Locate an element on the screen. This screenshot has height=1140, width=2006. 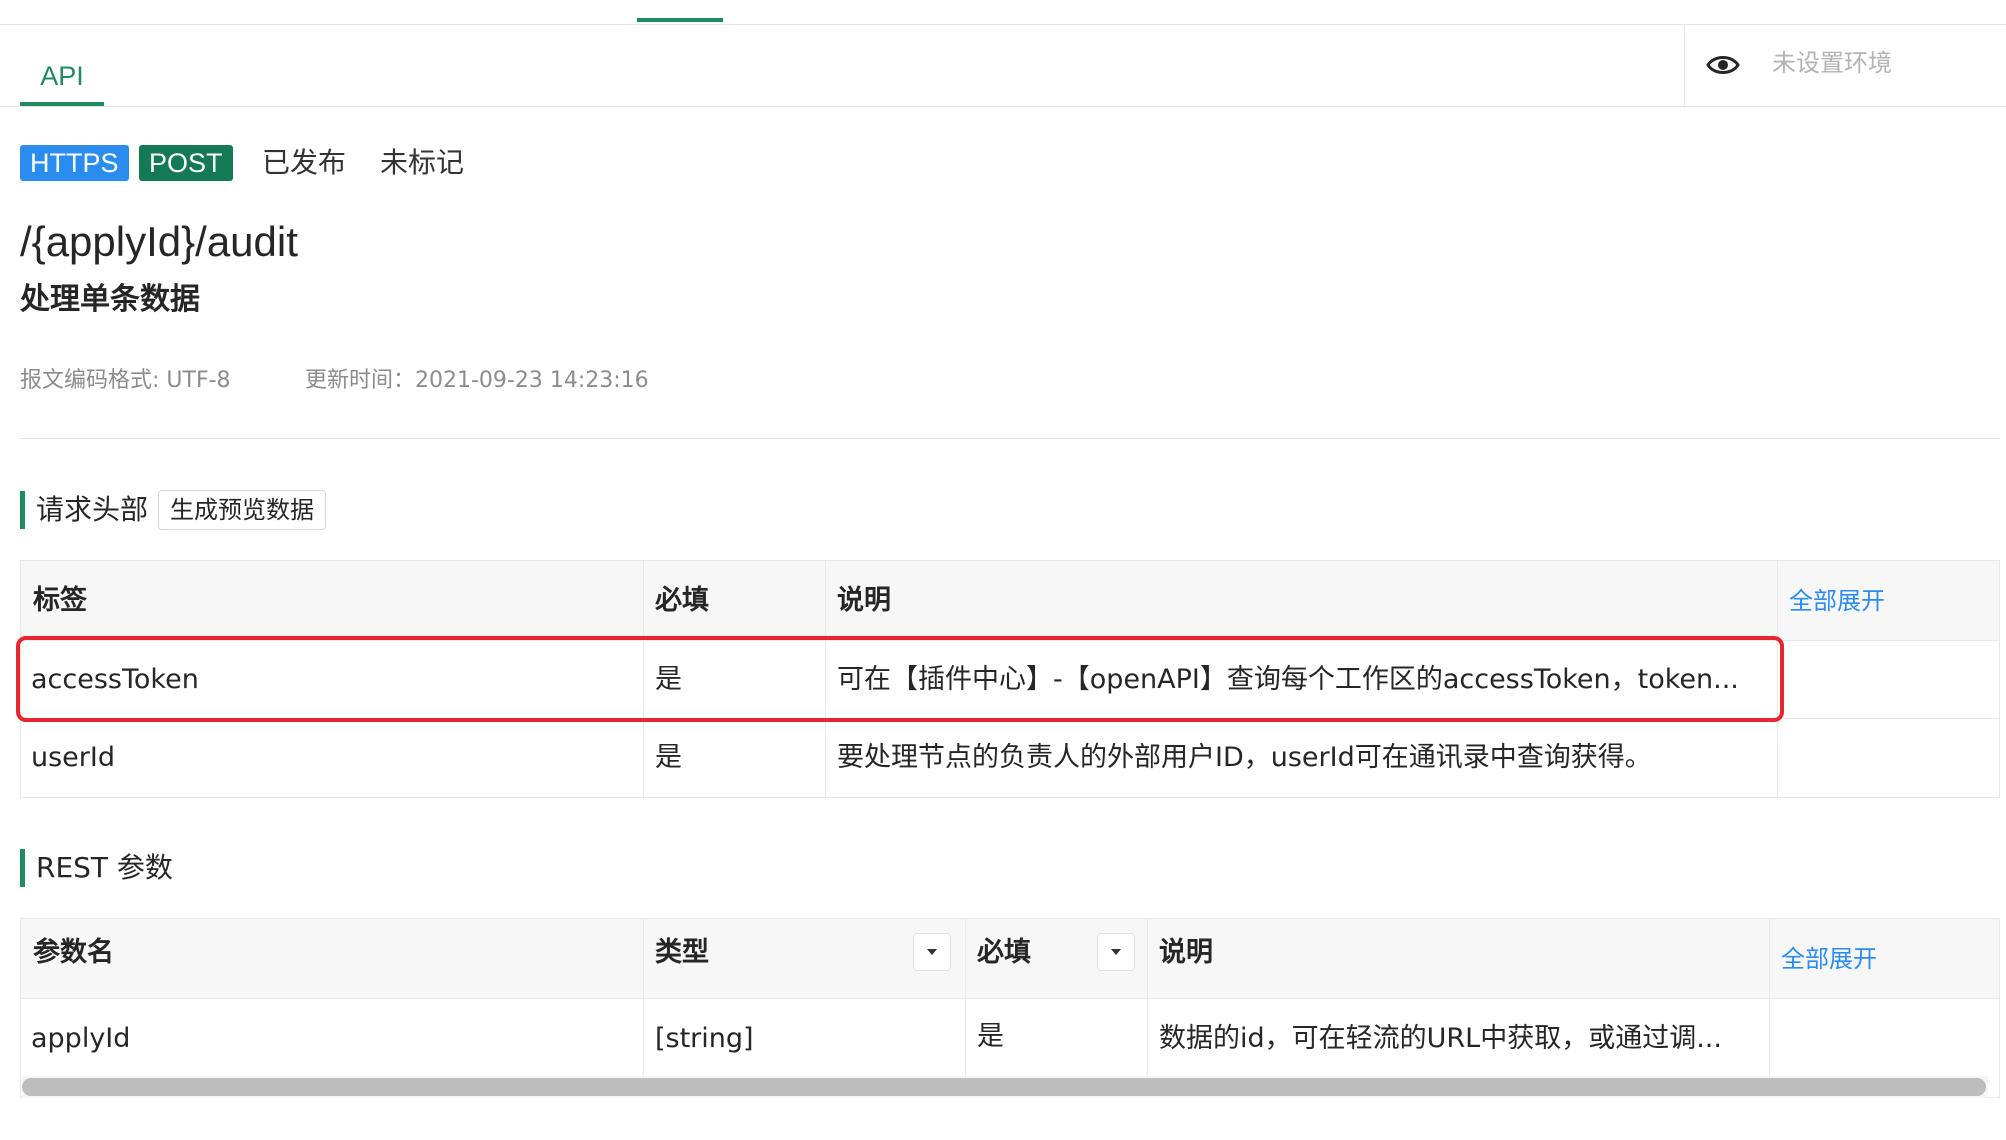
header-required-cell: 是 is located at coordinates (668, 757).